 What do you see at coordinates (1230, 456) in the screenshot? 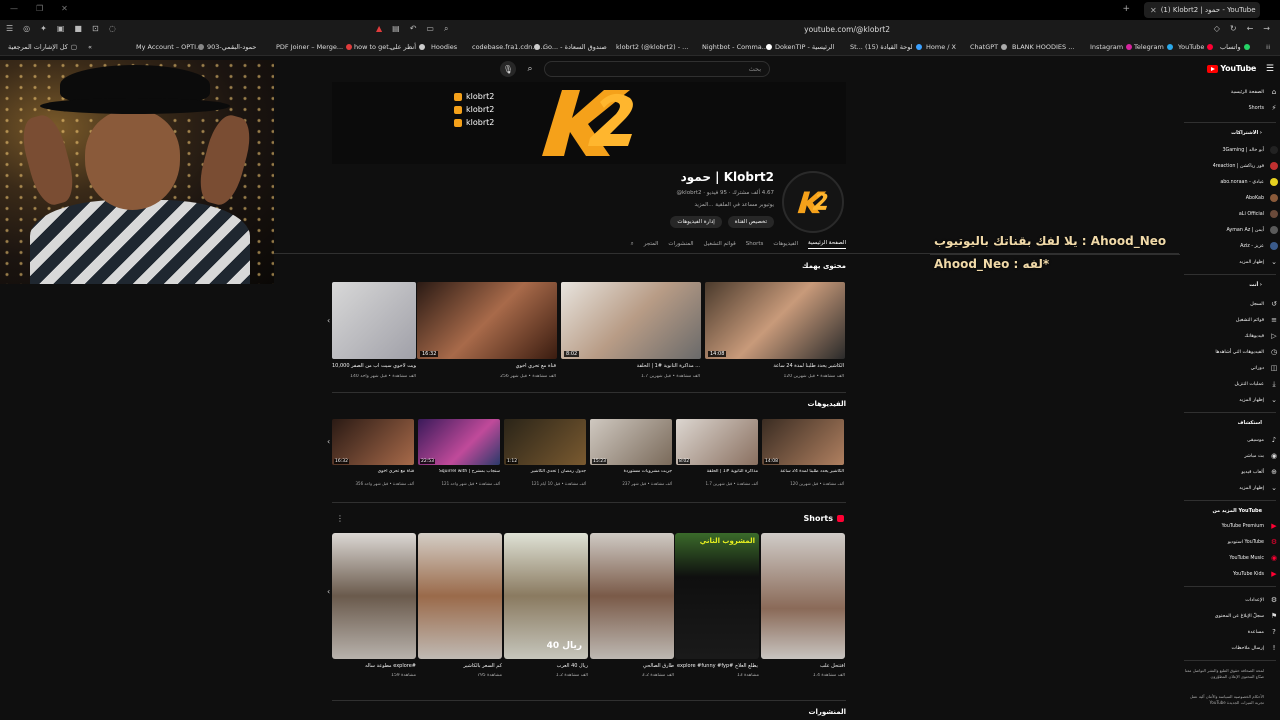
I see `sidebar-item-live: بث مباشر ◉` at bounding box center [1230, 456].